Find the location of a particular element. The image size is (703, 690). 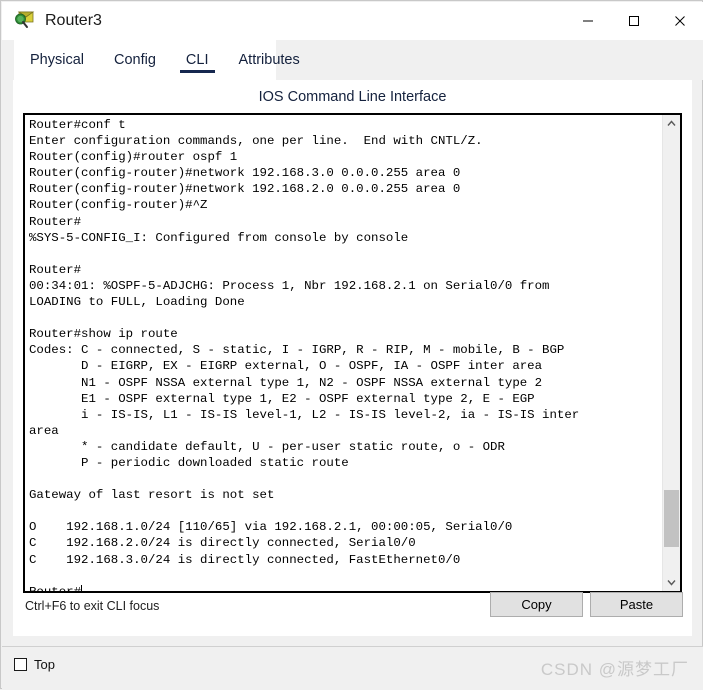

tab-strip: Physical Config CLI Attributes is located at coordinates (352, 60).